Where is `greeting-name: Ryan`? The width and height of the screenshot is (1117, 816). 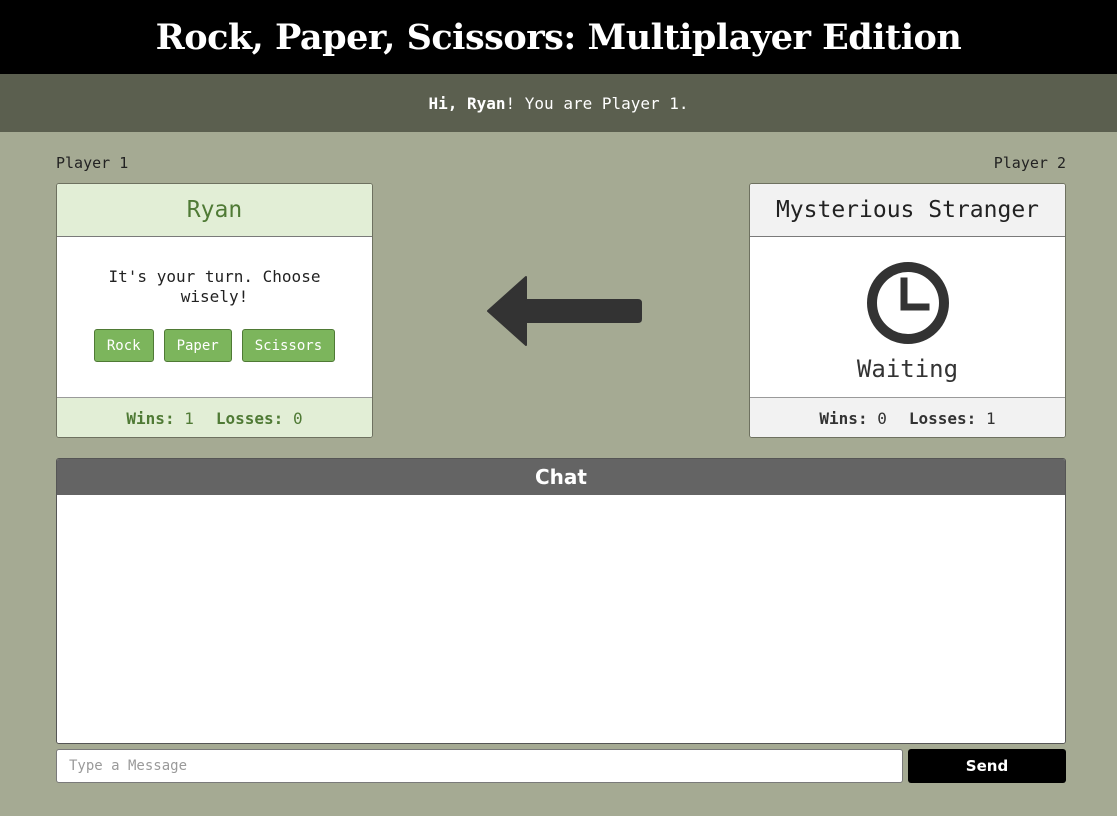 greeting-name: Ryan is located at coordinates (486, 103).